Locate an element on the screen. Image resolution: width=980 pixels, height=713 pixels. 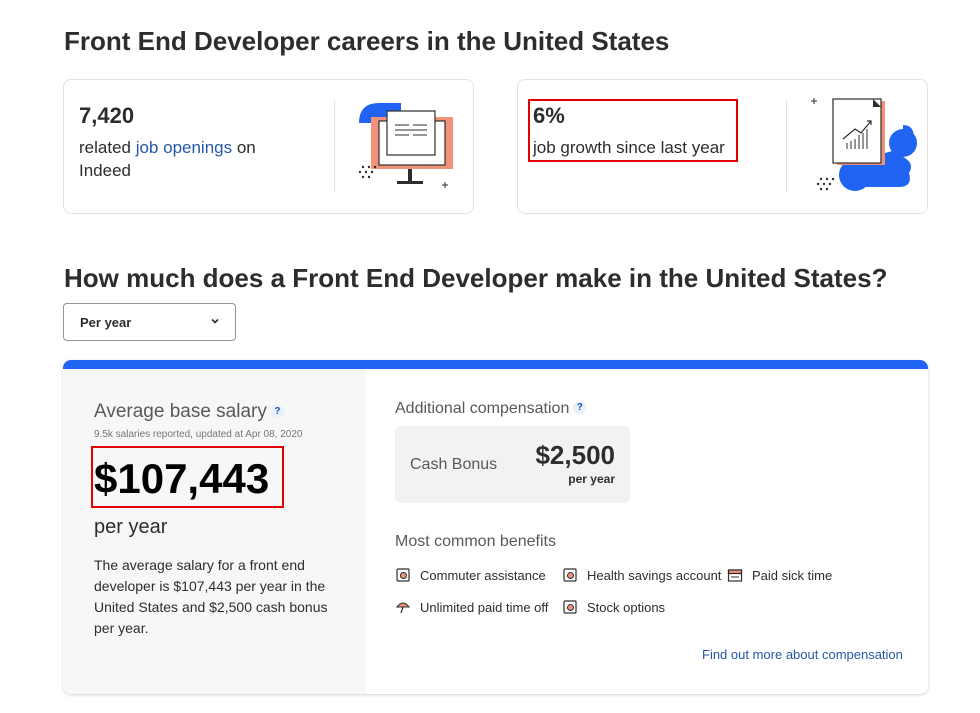
period-select: Per year is located at coordinates (149, 322).